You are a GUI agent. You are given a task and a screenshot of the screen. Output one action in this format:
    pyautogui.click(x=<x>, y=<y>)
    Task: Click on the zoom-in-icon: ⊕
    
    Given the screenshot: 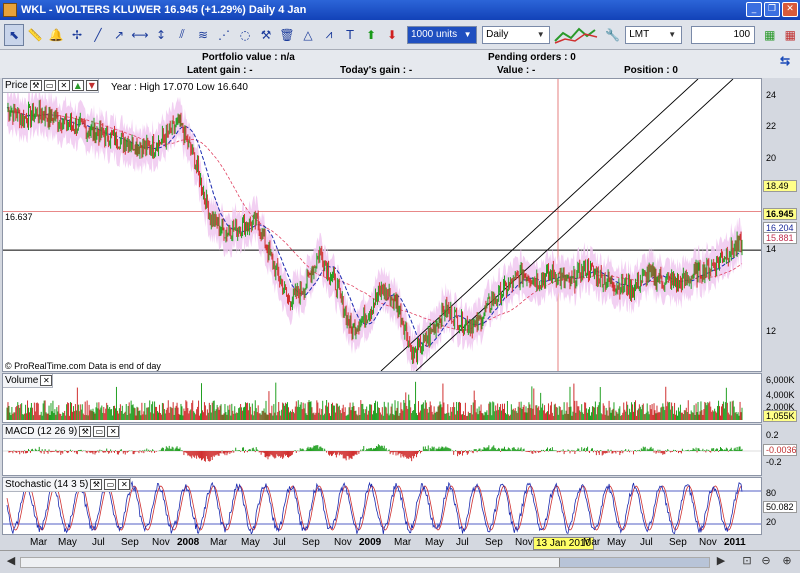 What is the action you would take?
    pyautogui.click(x=787, y=562)
    